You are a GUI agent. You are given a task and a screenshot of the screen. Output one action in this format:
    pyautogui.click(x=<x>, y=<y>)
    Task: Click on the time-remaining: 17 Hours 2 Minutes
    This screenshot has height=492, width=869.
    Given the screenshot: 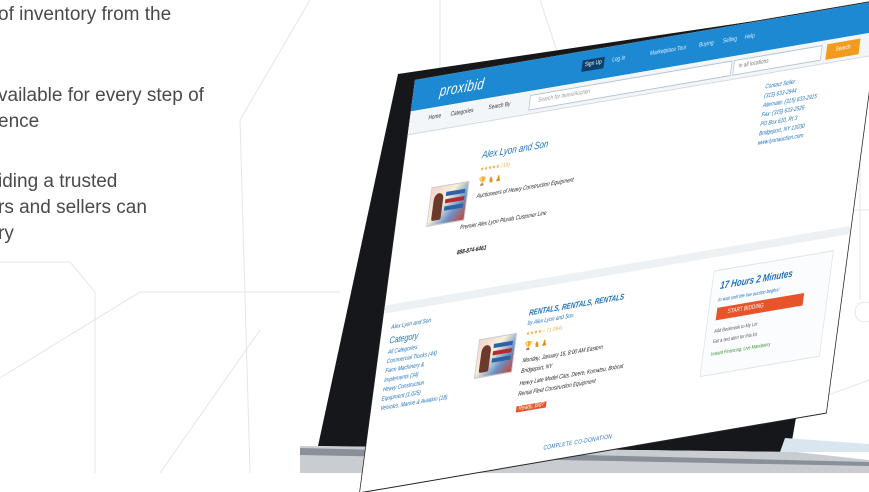 What is the action you would take?
    pyautogui.click(x=756, y=280)
    